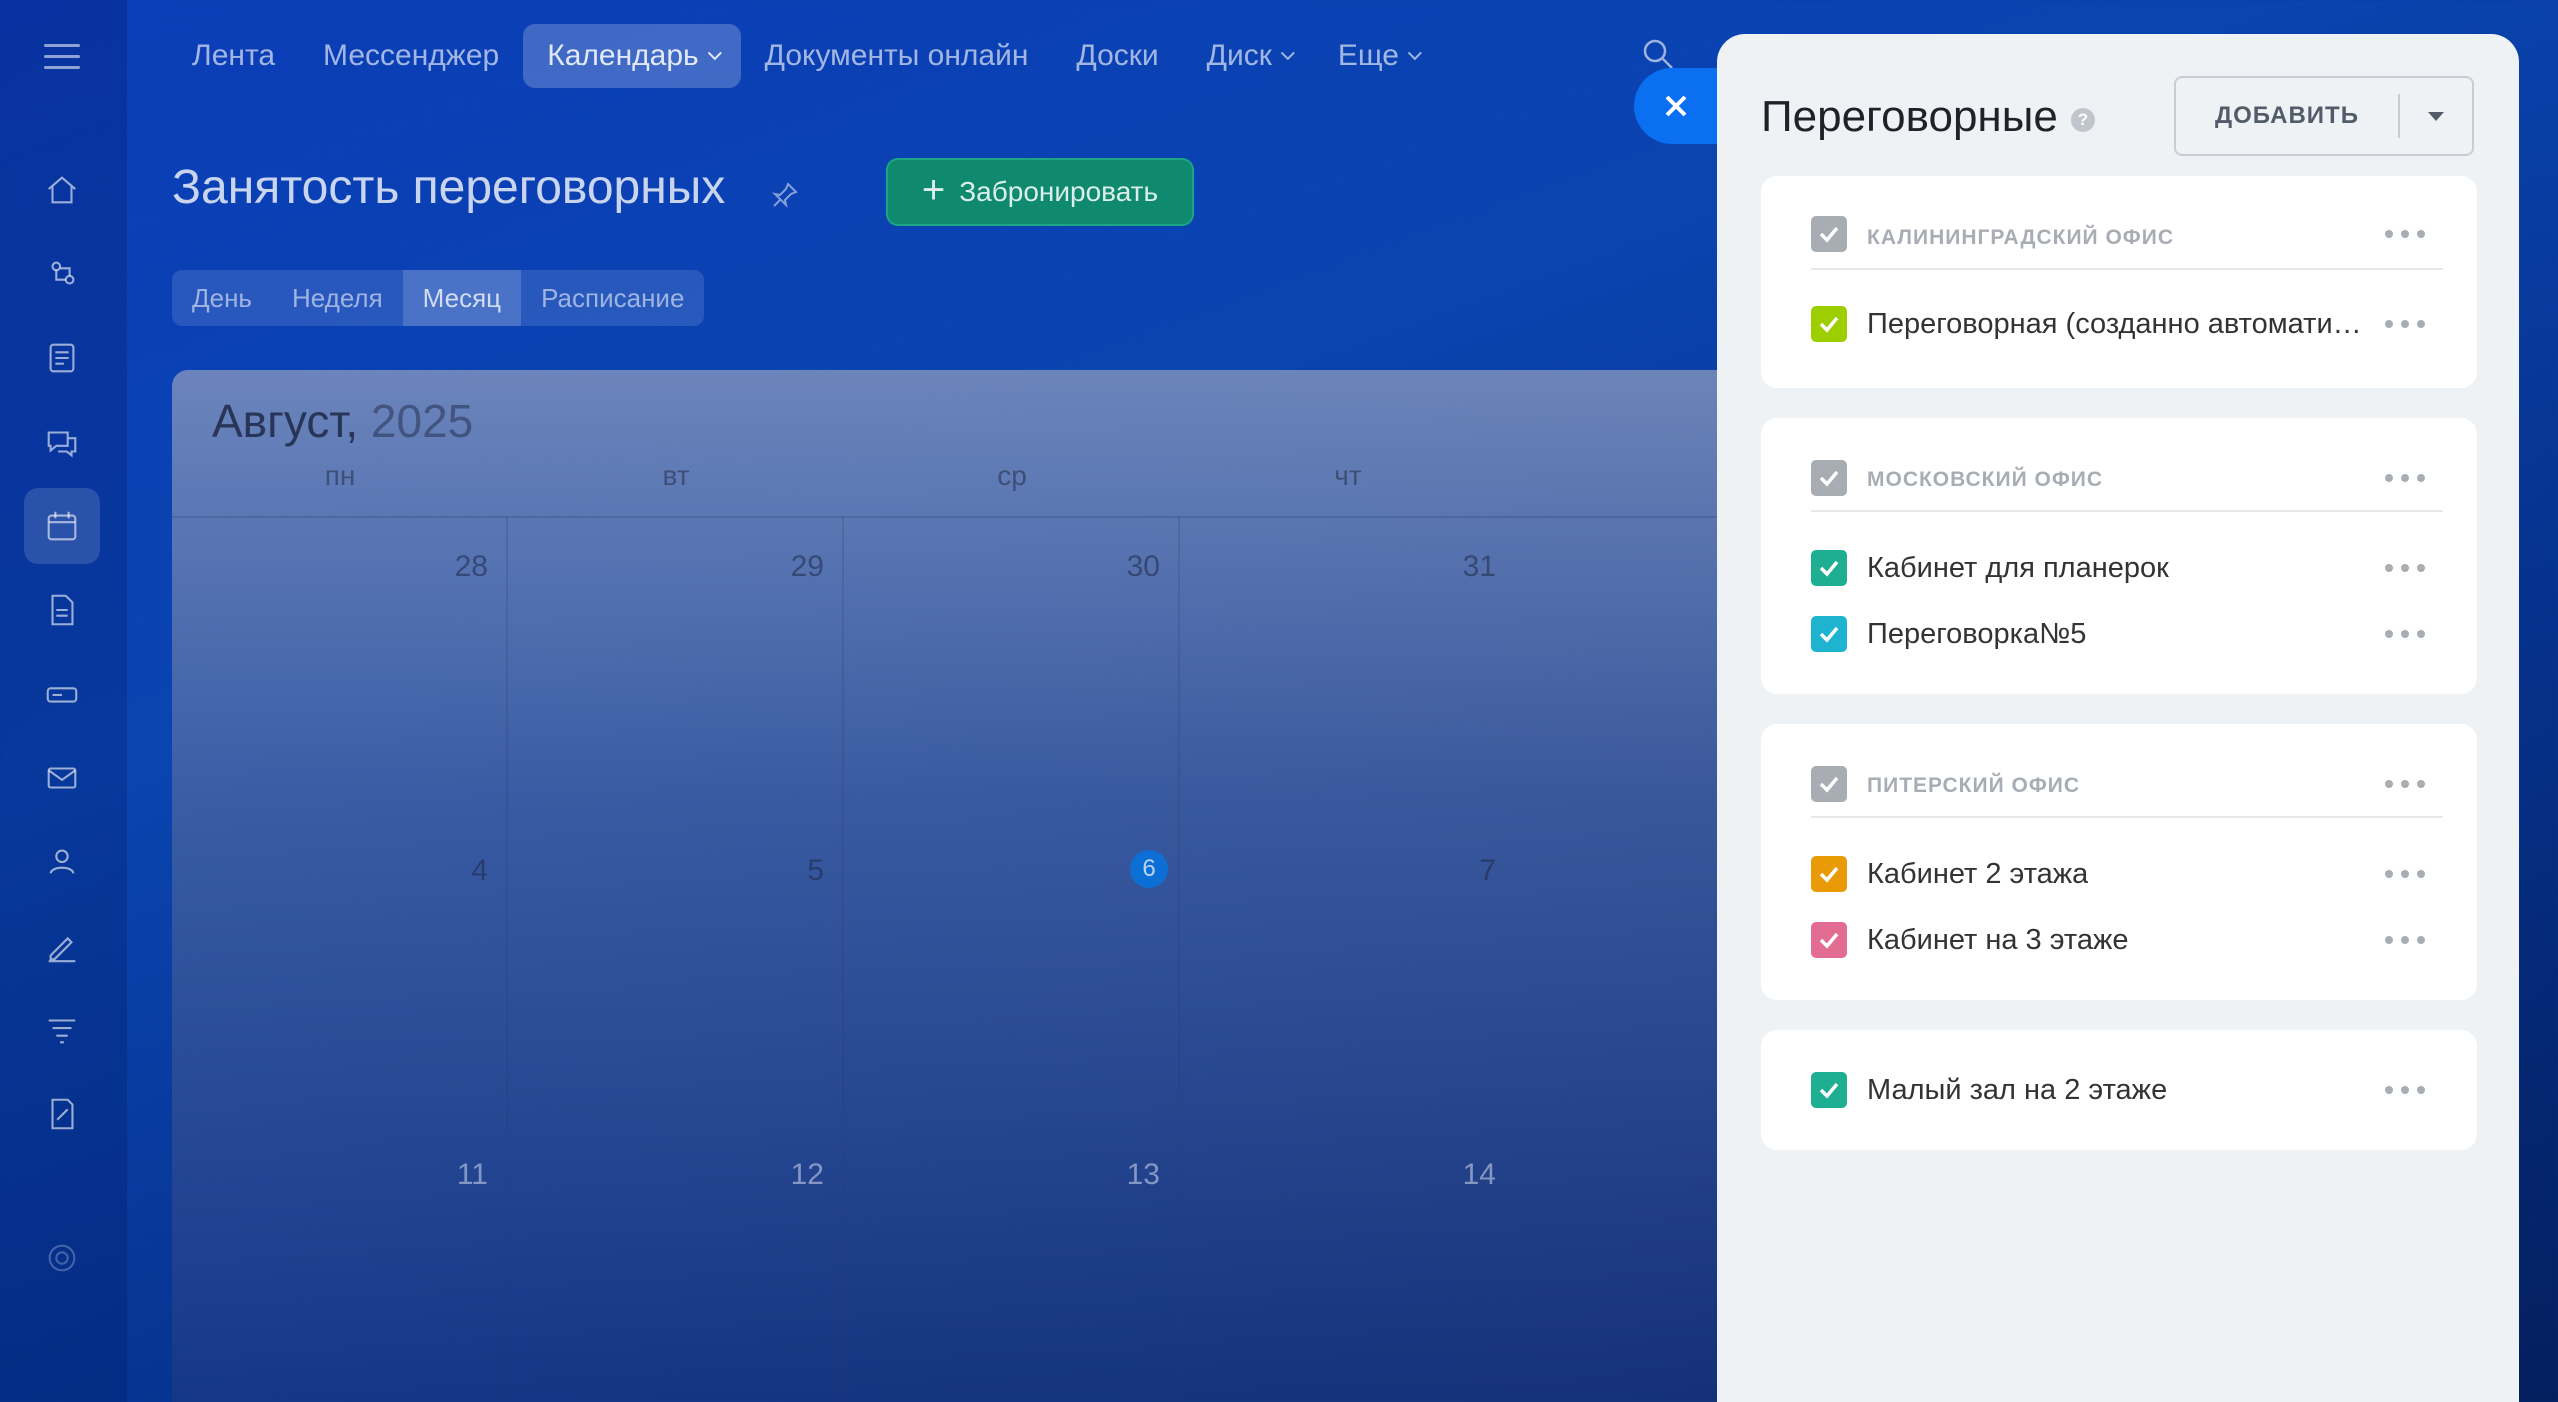 This screenshot has height=1402, width=2558. Describe the element at coordinates (62, 1030) in the screenshot. I see `funnel-icon` at that location.